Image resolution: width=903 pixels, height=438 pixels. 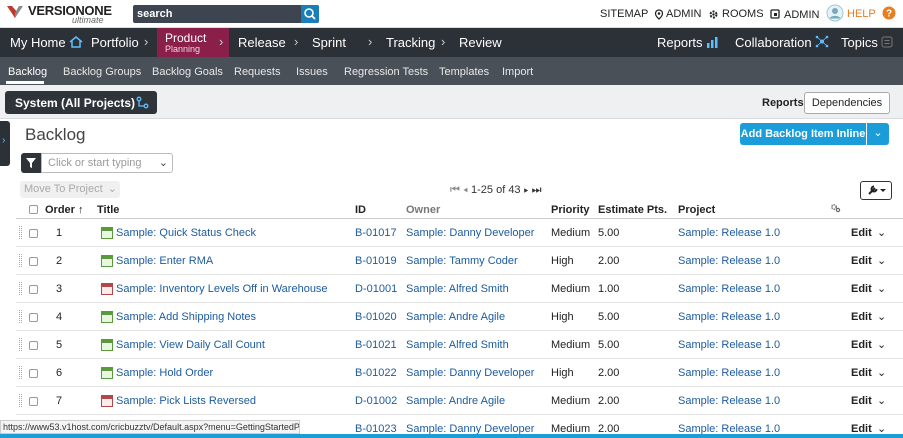 What do you see at coordinates (871, 13) in the screenshot?
I see `help-link: HELP ?` at bounding box center [871, 13].